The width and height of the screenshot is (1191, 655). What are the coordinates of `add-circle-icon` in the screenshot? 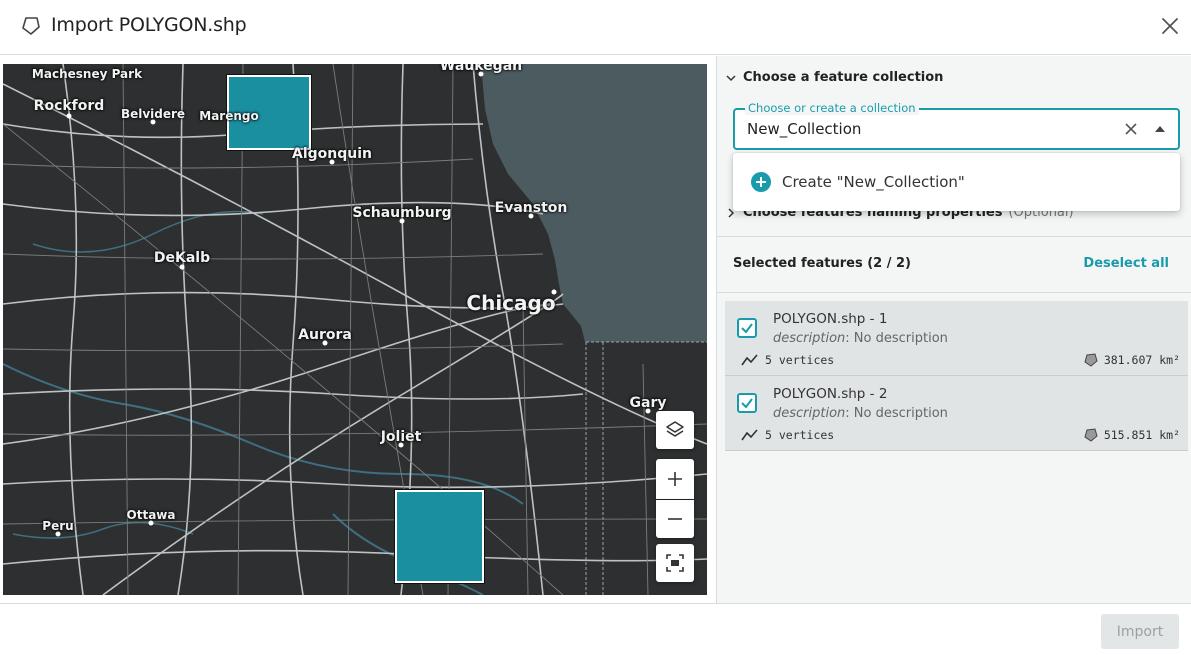 It's located at (761, 182).